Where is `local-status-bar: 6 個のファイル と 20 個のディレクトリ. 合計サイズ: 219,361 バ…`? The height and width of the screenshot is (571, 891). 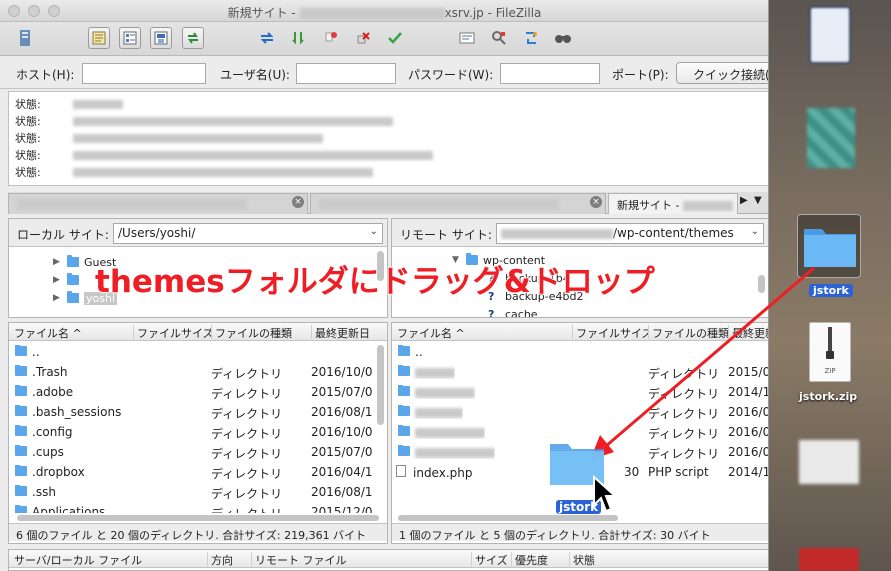 local-status-bar: 6 個のファイル と 20 個のディレクトリ. 合計サイズ: 219,361 バ… is located at coordinates (198, 532).